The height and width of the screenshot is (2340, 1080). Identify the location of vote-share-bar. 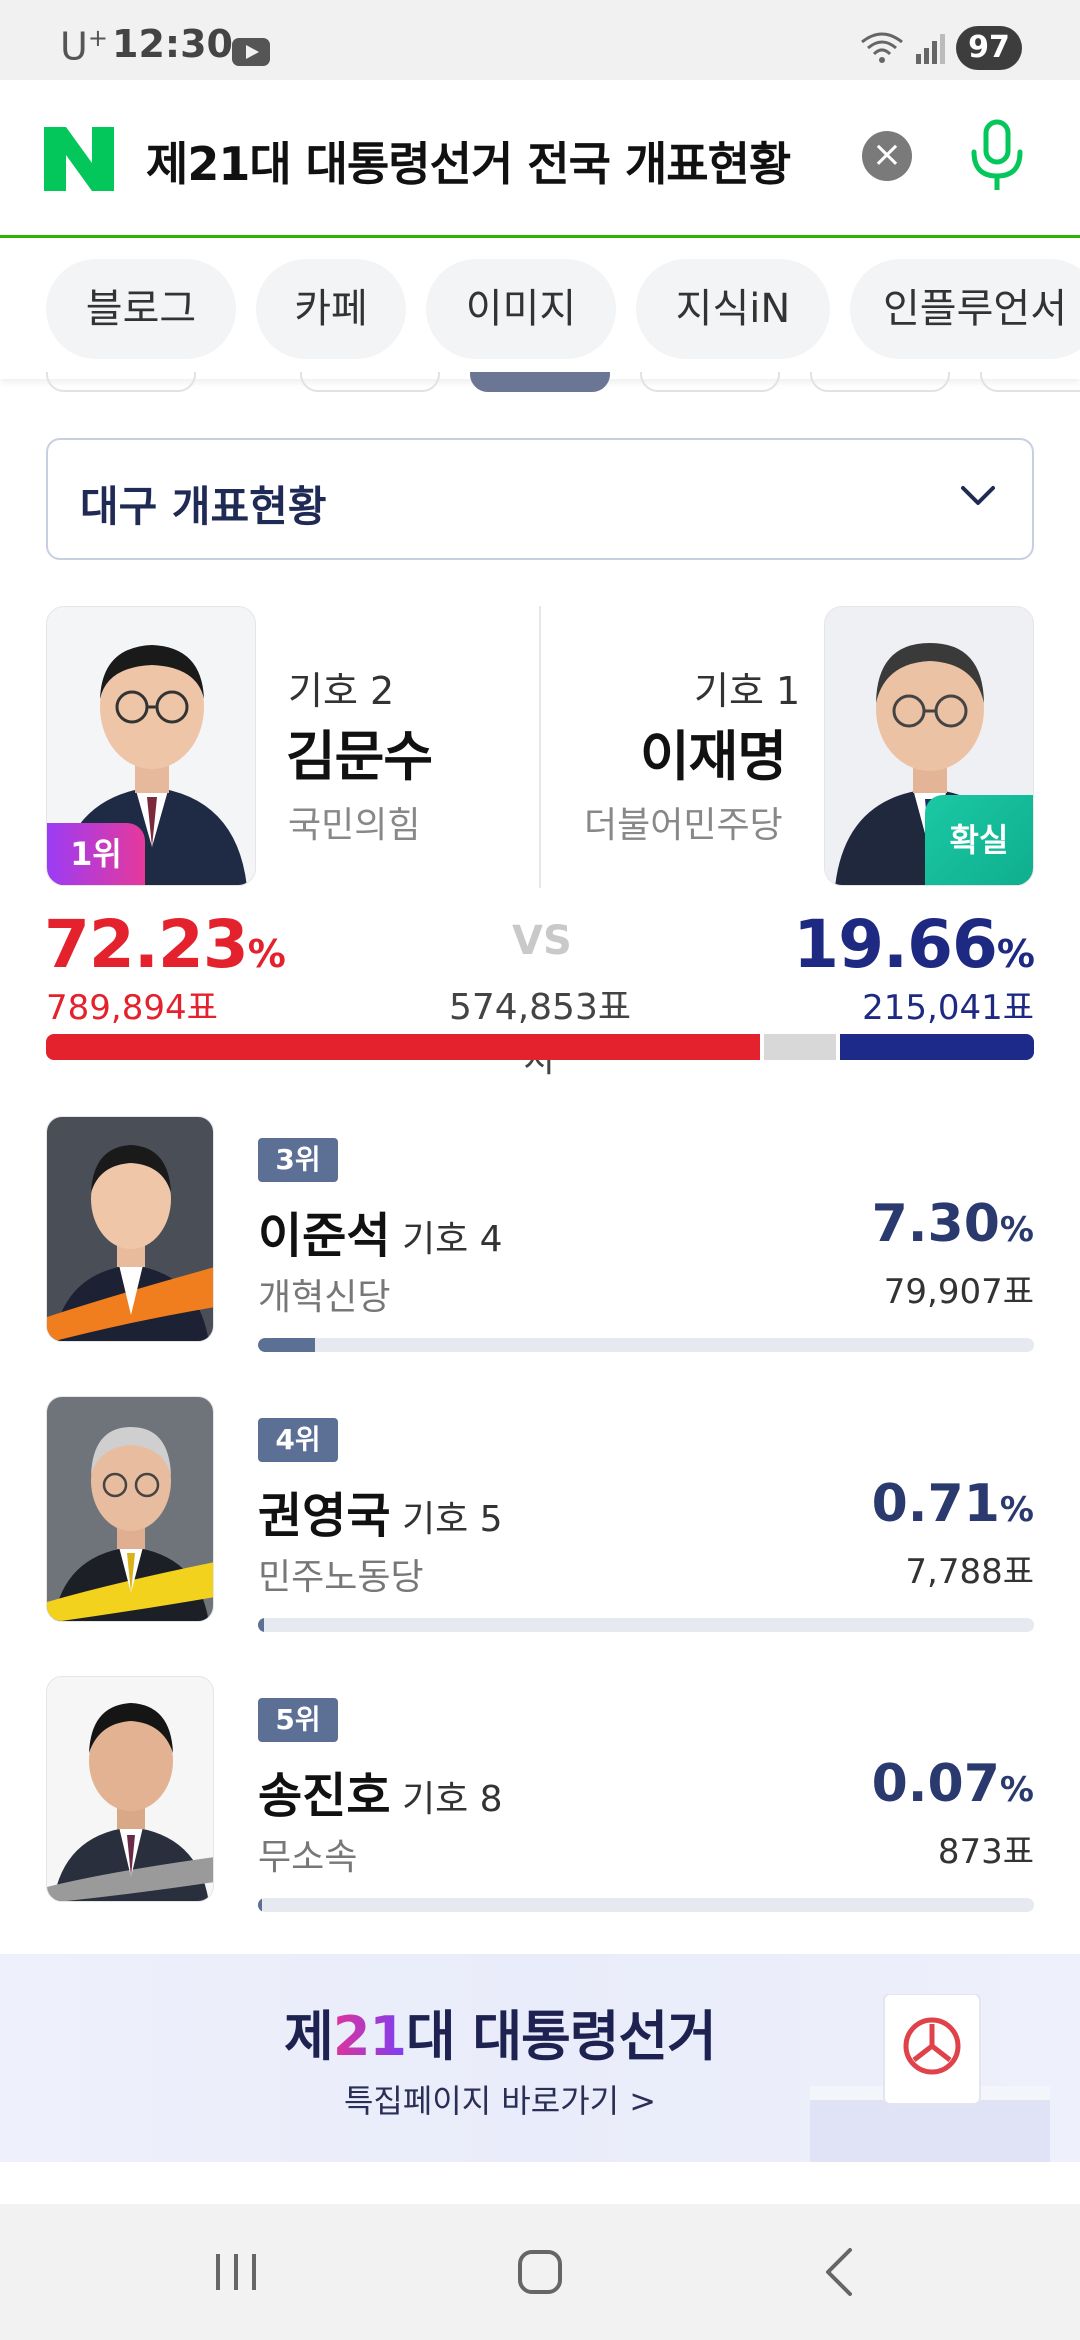
(540, 1047).